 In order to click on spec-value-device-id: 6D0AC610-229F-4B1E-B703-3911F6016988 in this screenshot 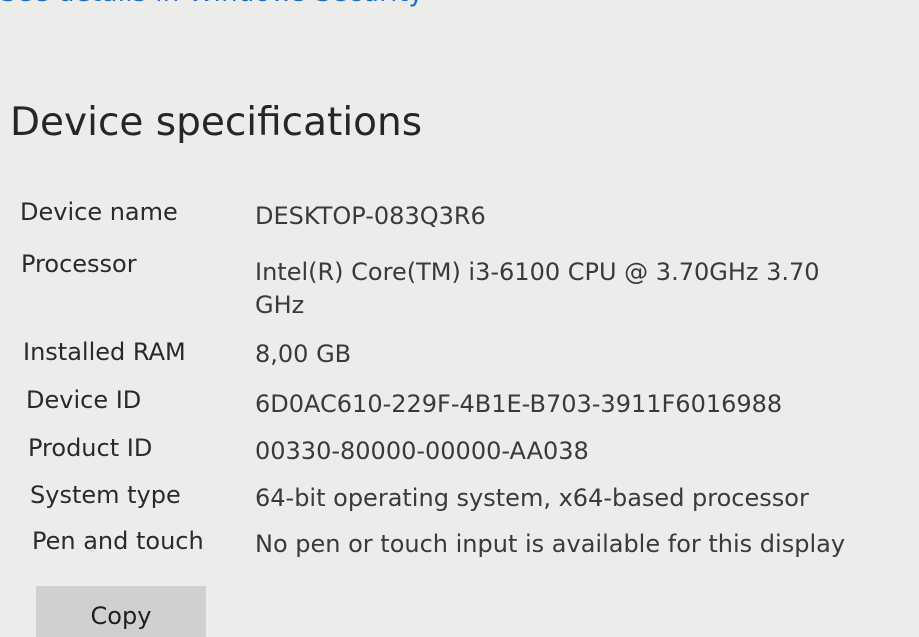, I will do `click(519, 404)`.